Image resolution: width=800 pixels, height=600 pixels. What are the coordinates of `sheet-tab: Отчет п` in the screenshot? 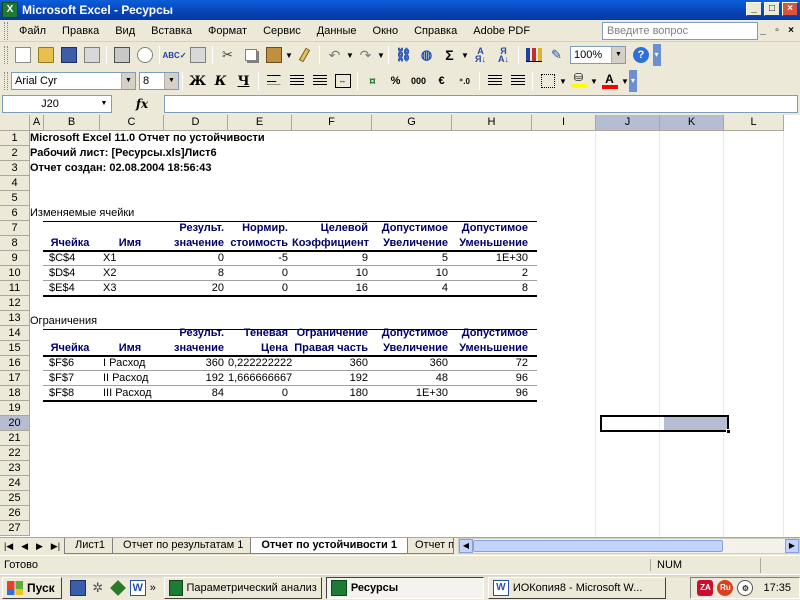 It's located at (429, 546).